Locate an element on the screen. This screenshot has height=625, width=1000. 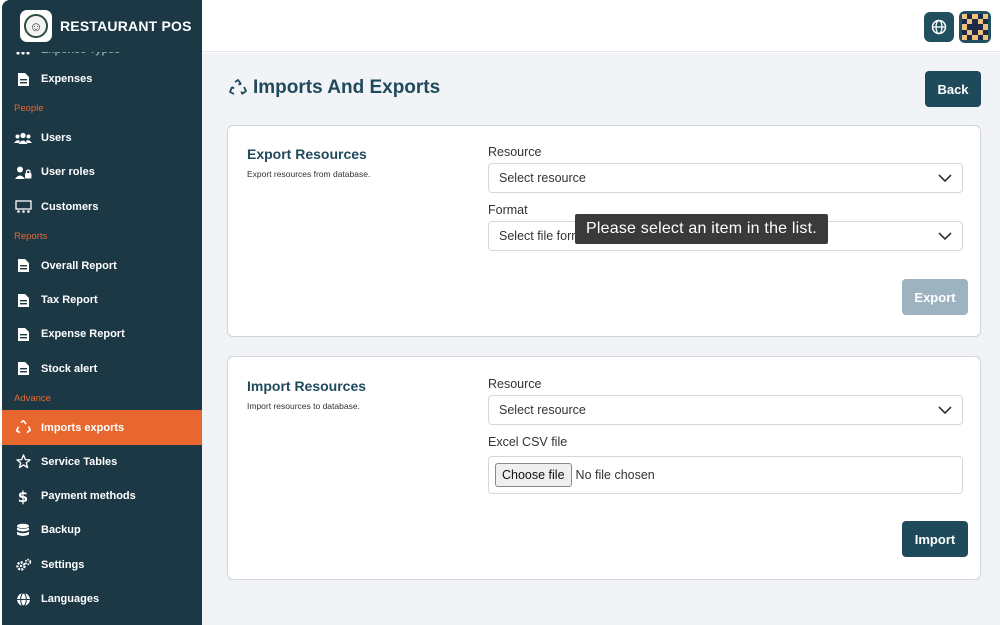
sidebar-item-label: Imports exports is located at coordinates (83, 427).